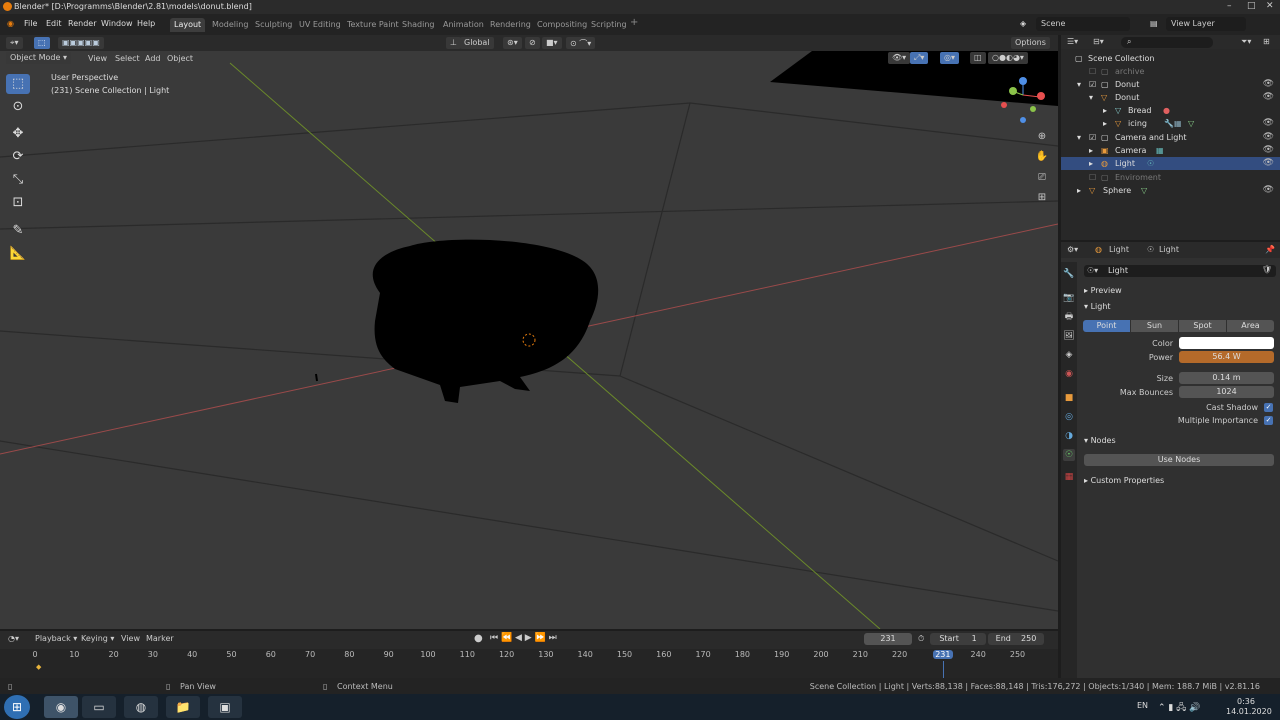 The width and height of the screenshot is (1280, 720). I want to click on max-bounces-field: 1024, so click(1226, 392).